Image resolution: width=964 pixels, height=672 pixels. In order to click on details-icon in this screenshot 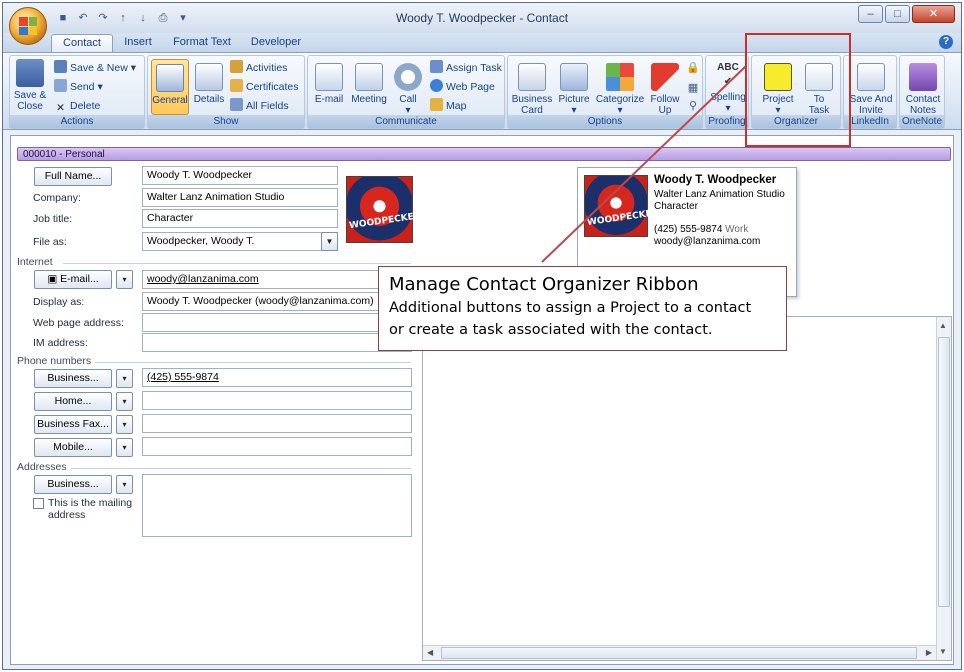, I will do `click(209, 77)`.